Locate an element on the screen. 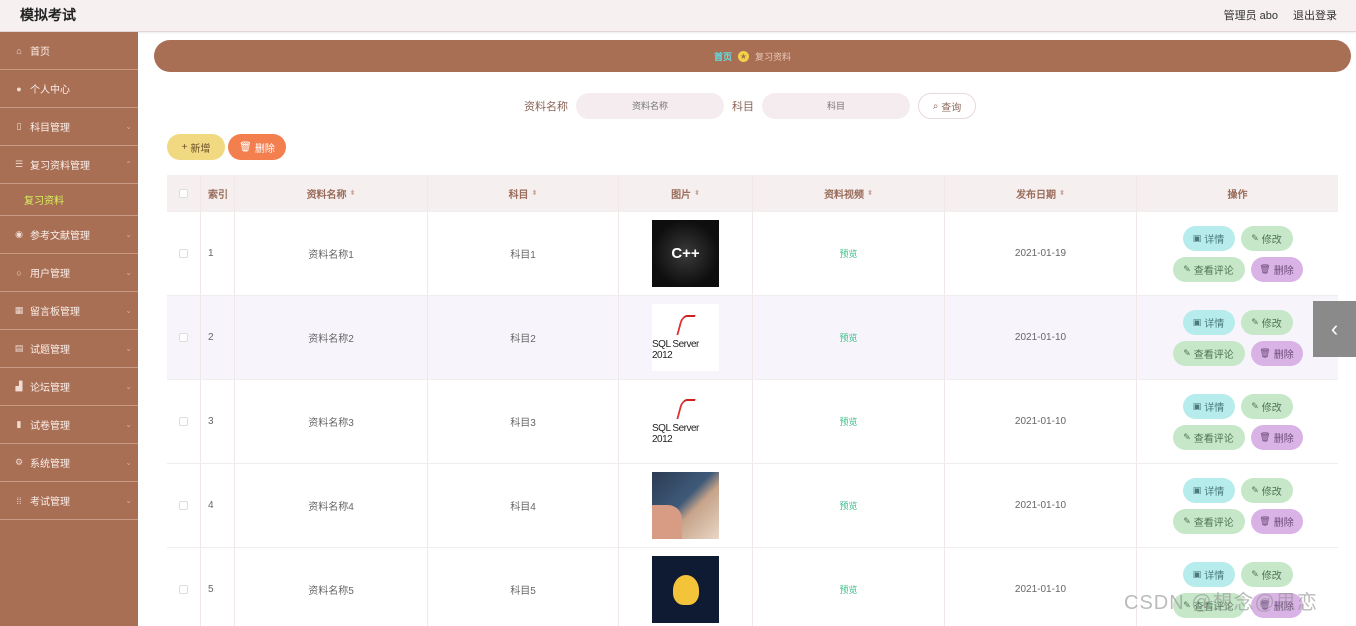  logout-link: 退出登录 is located at coordinates (1315, 15).